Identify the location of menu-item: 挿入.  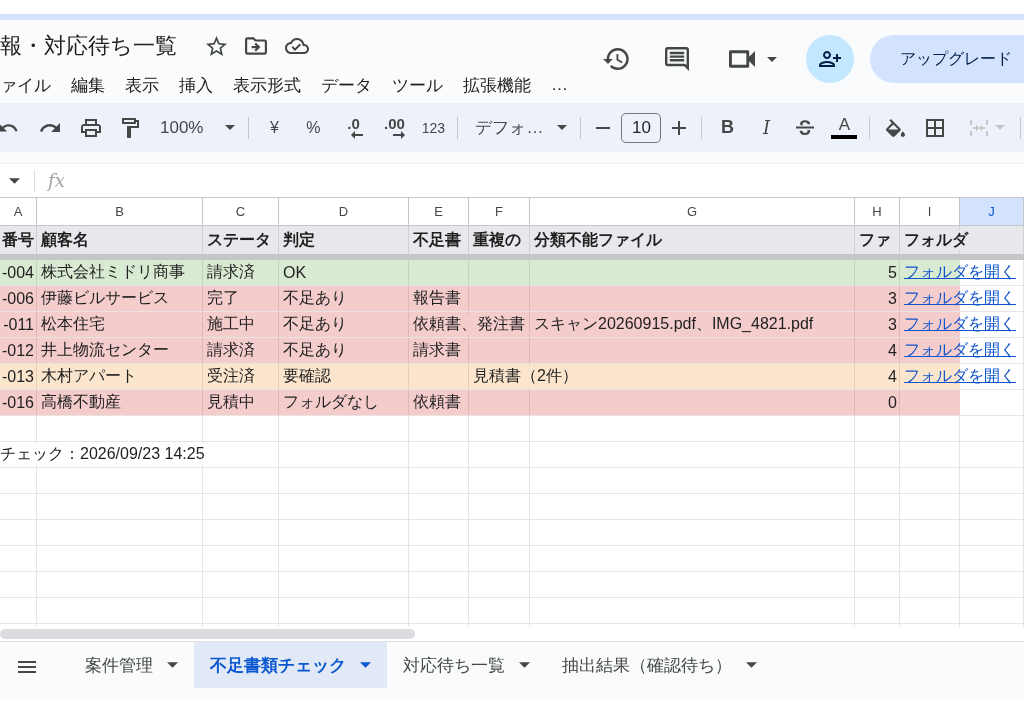
(196, 85).